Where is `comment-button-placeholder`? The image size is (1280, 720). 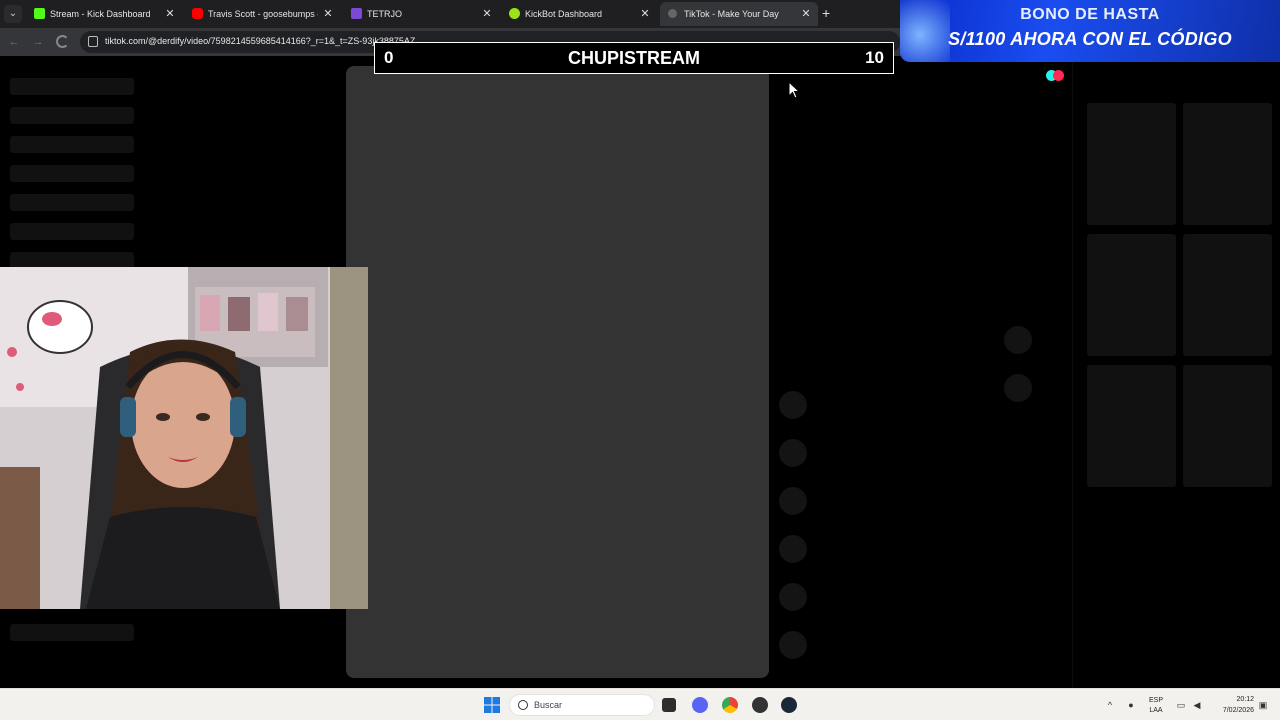
comment-button-placeholder is located at coordinates (793, 453).